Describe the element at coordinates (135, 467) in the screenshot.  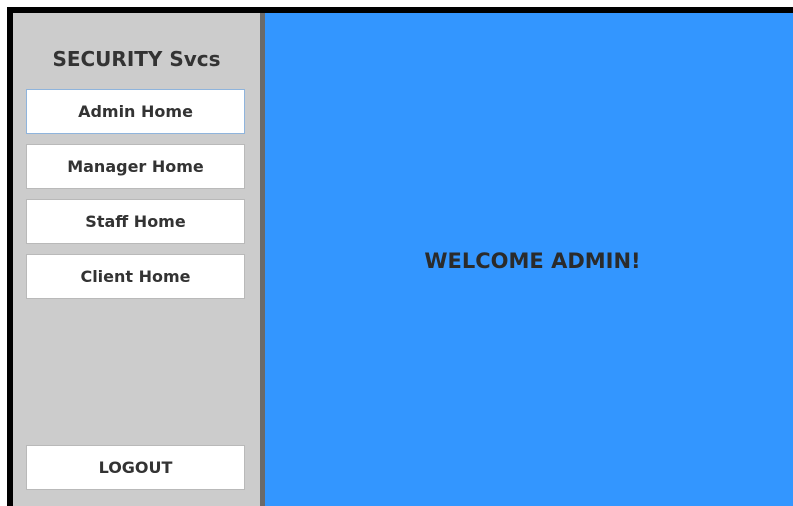
I see `logout-button: LOGOUT` at that location.